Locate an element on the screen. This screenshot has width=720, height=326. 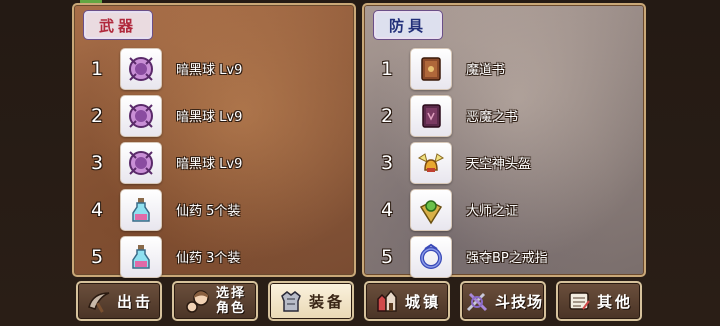
grimoire-icon is located at coordinates (431, 68).